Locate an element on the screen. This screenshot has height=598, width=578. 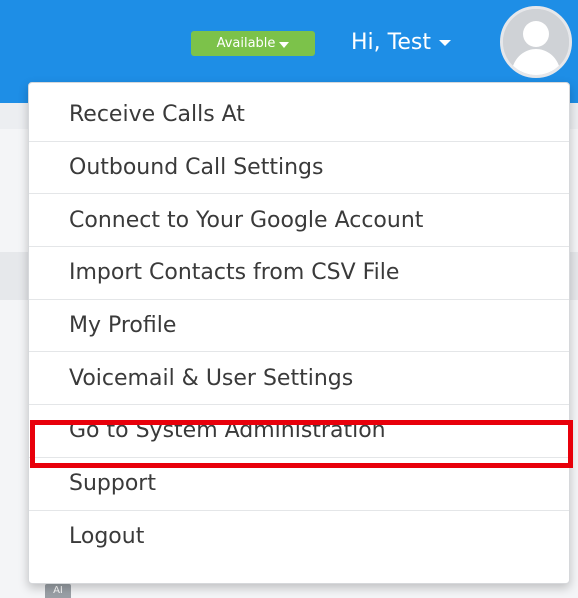
avatar is located at coordinates (536, 42).